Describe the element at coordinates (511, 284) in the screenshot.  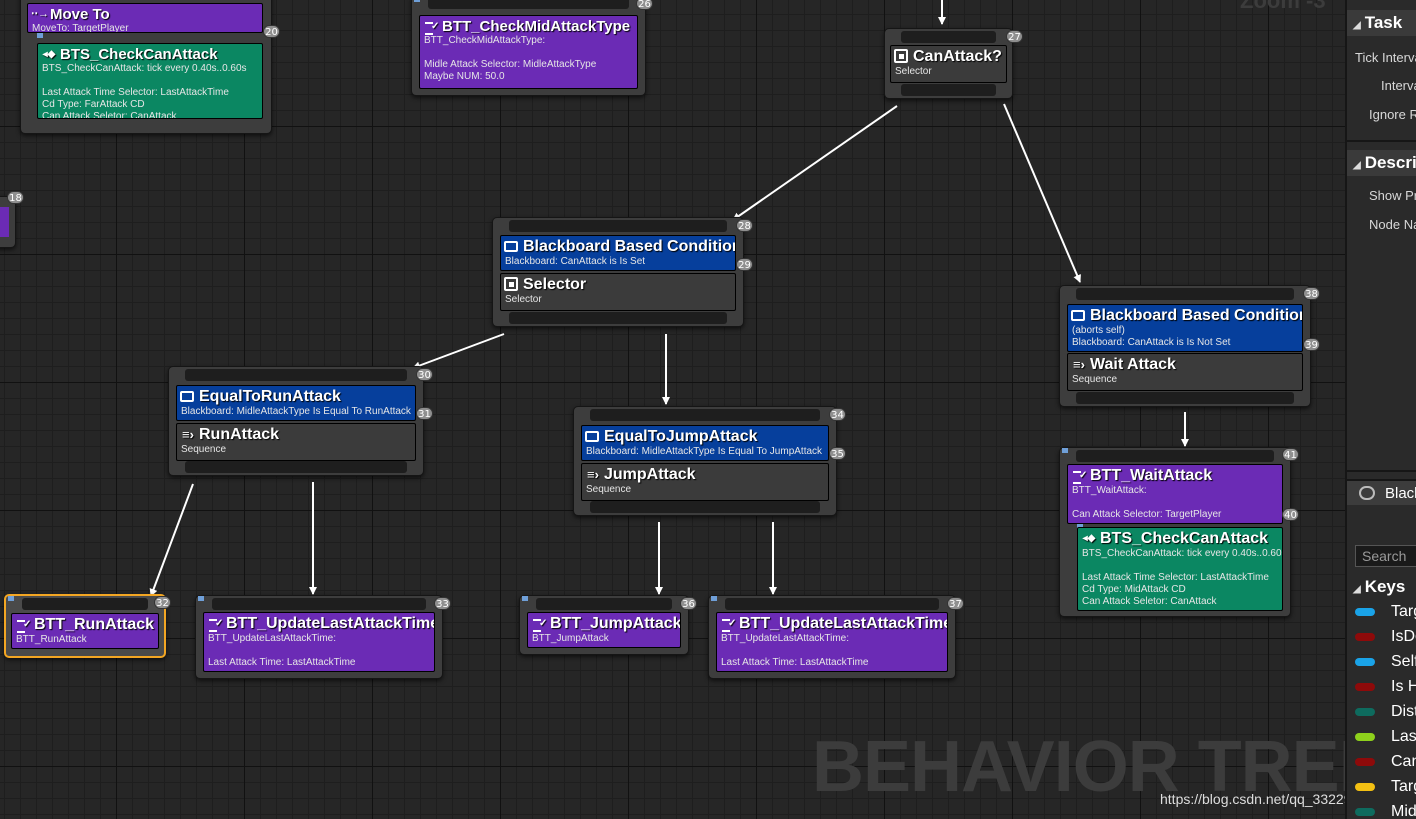
I see `selector-icon` at that location.